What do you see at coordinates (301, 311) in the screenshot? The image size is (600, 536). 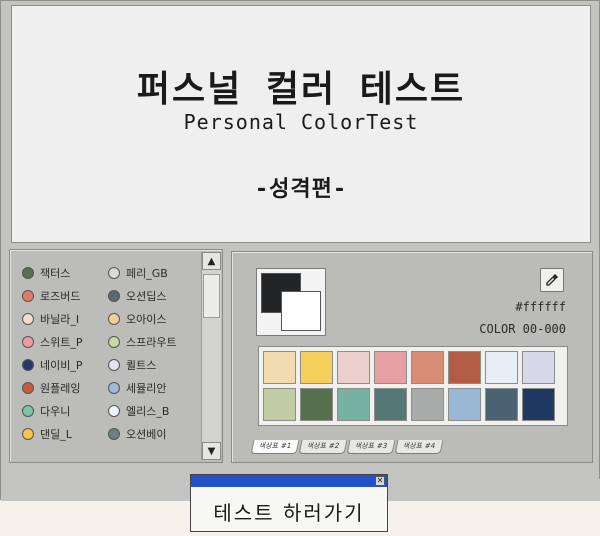 I see `background-color-swatch` at bounding box center [301, 311].